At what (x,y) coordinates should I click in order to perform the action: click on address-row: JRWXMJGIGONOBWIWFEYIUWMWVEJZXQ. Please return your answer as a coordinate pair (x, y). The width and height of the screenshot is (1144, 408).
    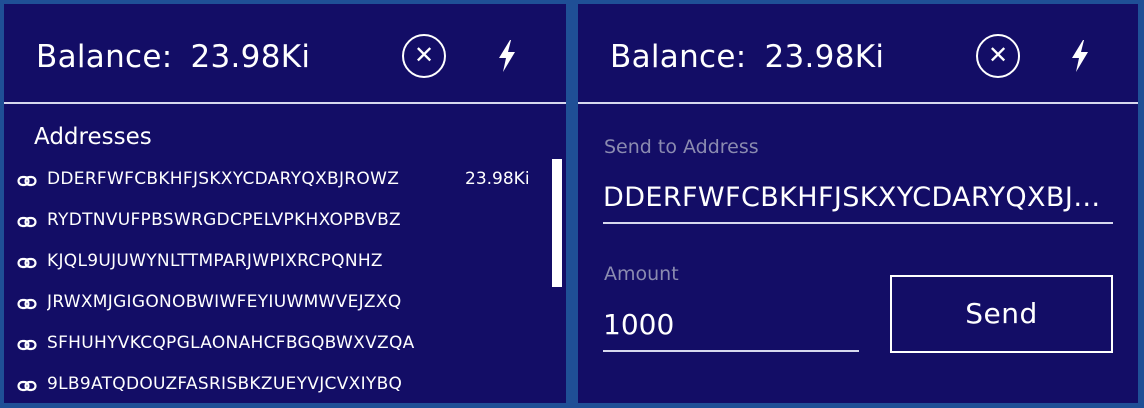
    Looking at the image, I should click on (278, 307).